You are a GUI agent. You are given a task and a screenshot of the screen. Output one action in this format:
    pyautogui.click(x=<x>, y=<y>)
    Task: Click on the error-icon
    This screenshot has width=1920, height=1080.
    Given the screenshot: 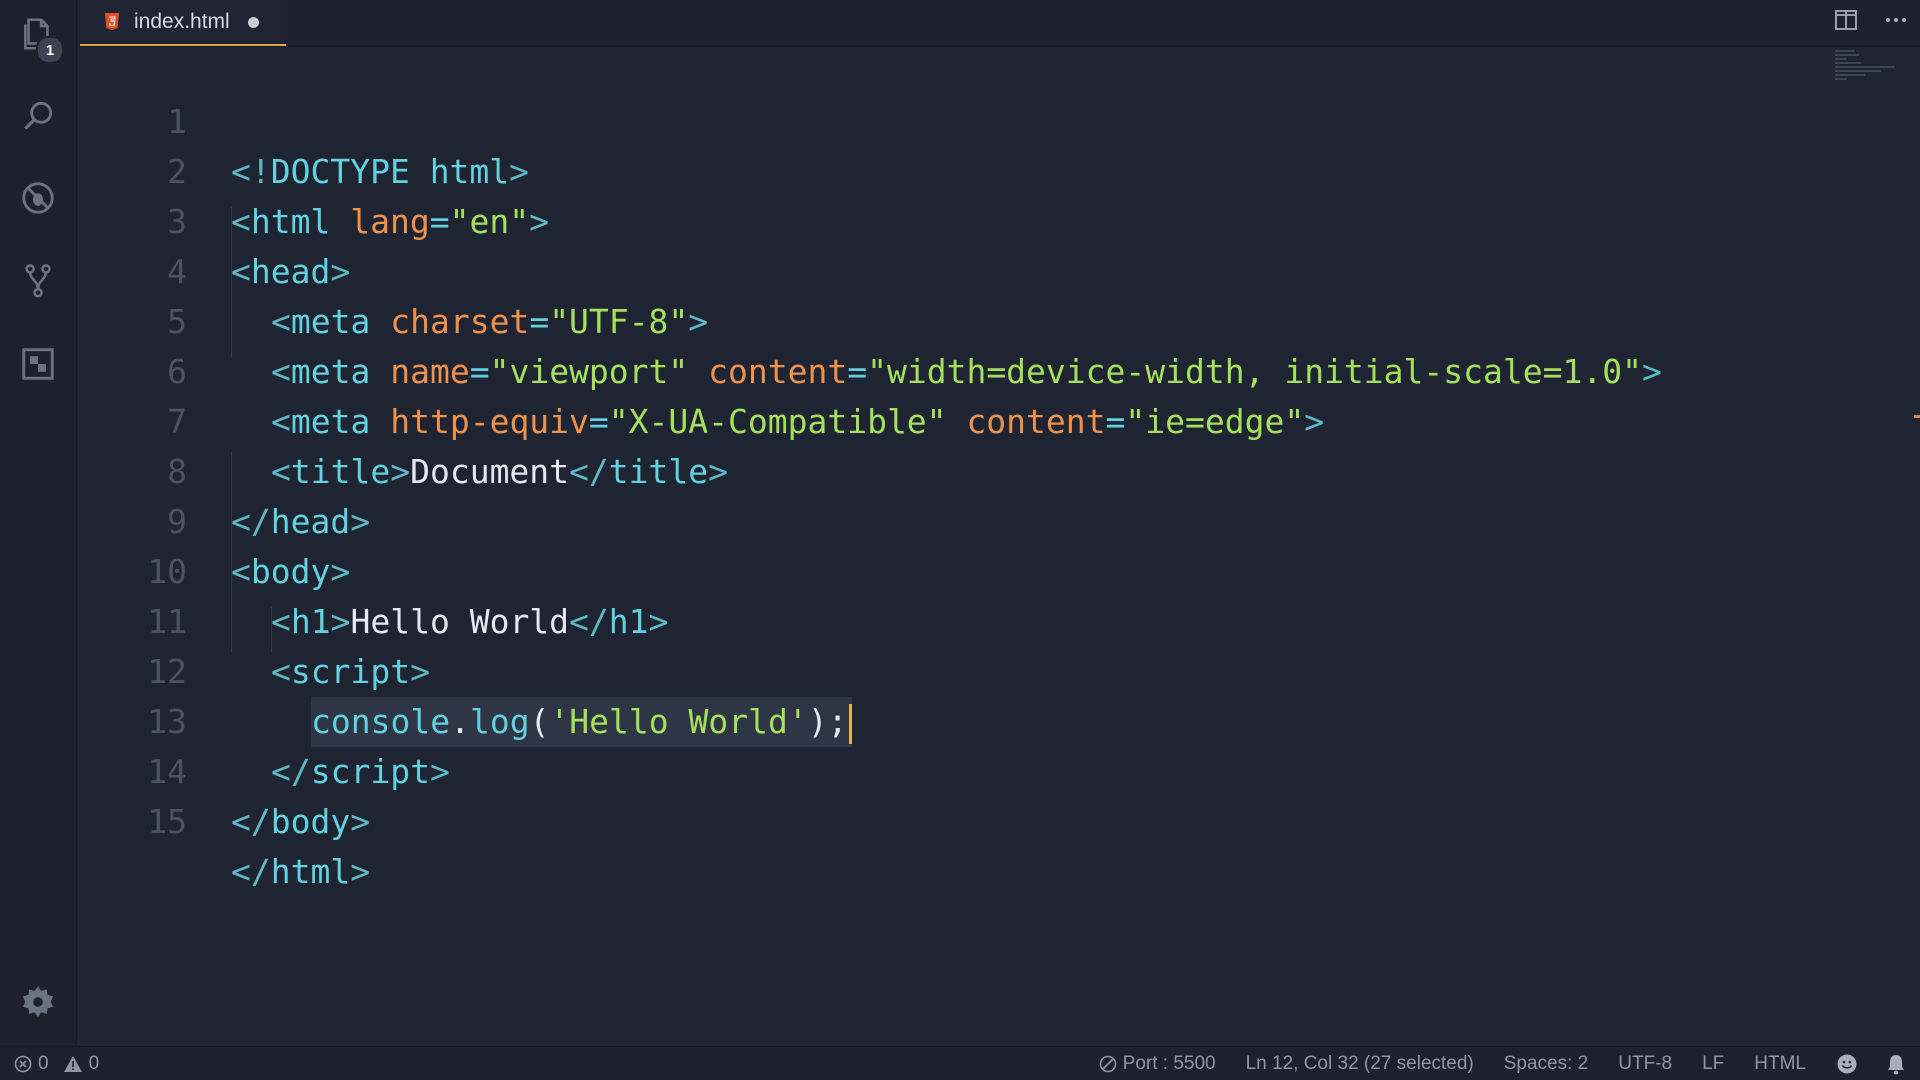 What is the action you would take?
    pyautogui.click(x=23, y=1063)
    